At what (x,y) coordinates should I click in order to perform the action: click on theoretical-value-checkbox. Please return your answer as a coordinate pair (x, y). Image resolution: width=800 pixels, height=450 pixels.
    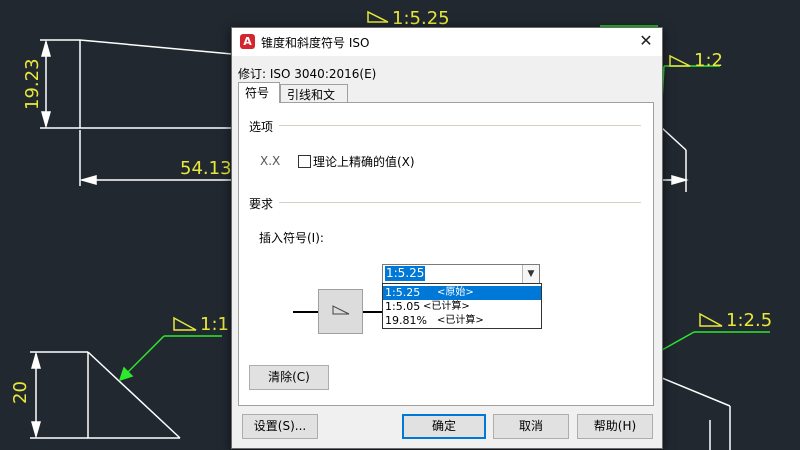
    Looking at the image, I should click on (304, 161).